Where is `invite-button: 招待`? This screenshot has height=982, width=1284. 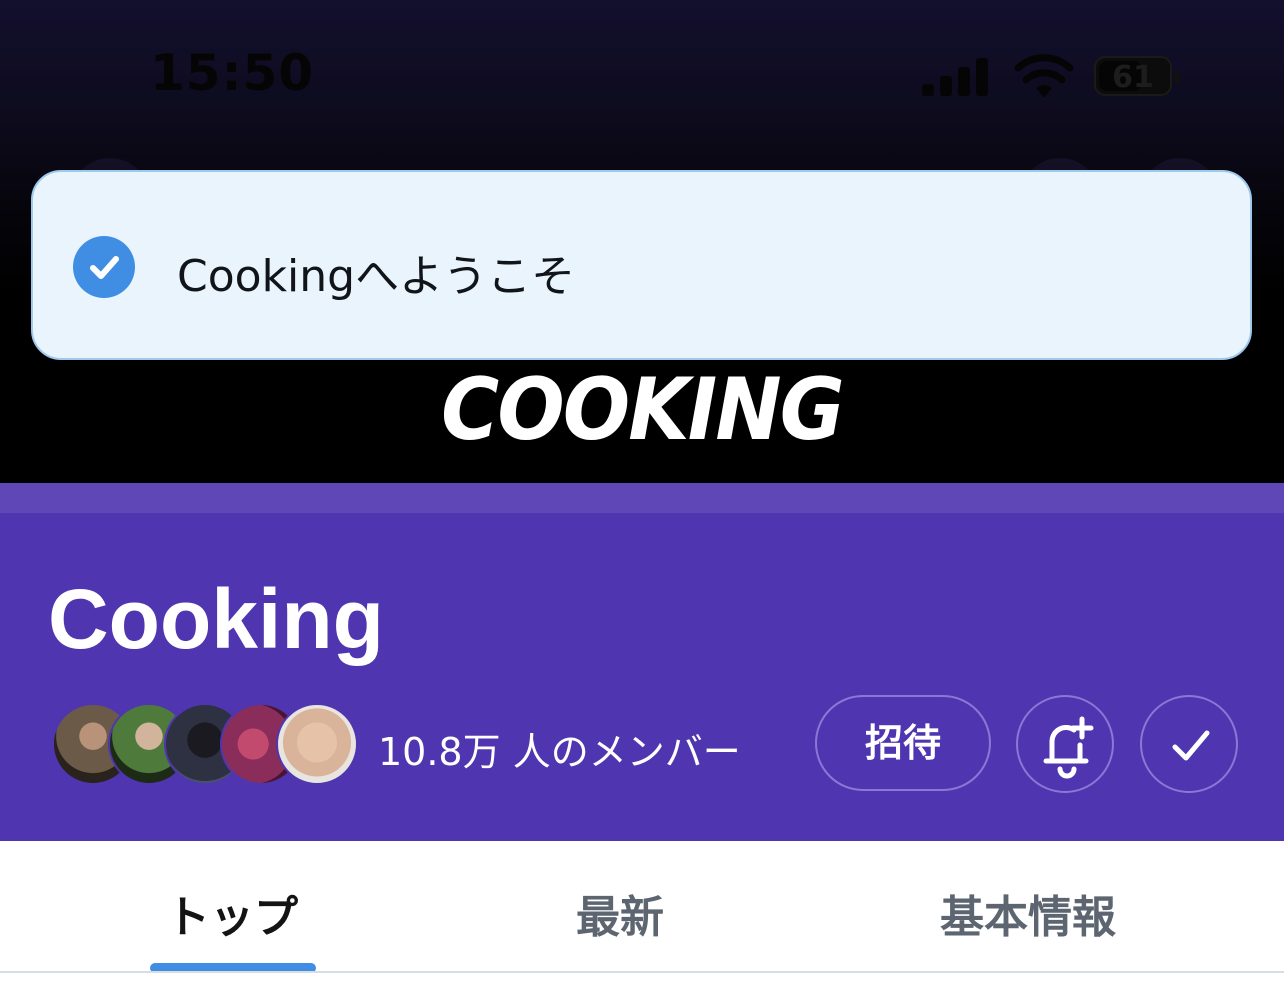
invite-button: 招待 is located at coordinates (903, 743).